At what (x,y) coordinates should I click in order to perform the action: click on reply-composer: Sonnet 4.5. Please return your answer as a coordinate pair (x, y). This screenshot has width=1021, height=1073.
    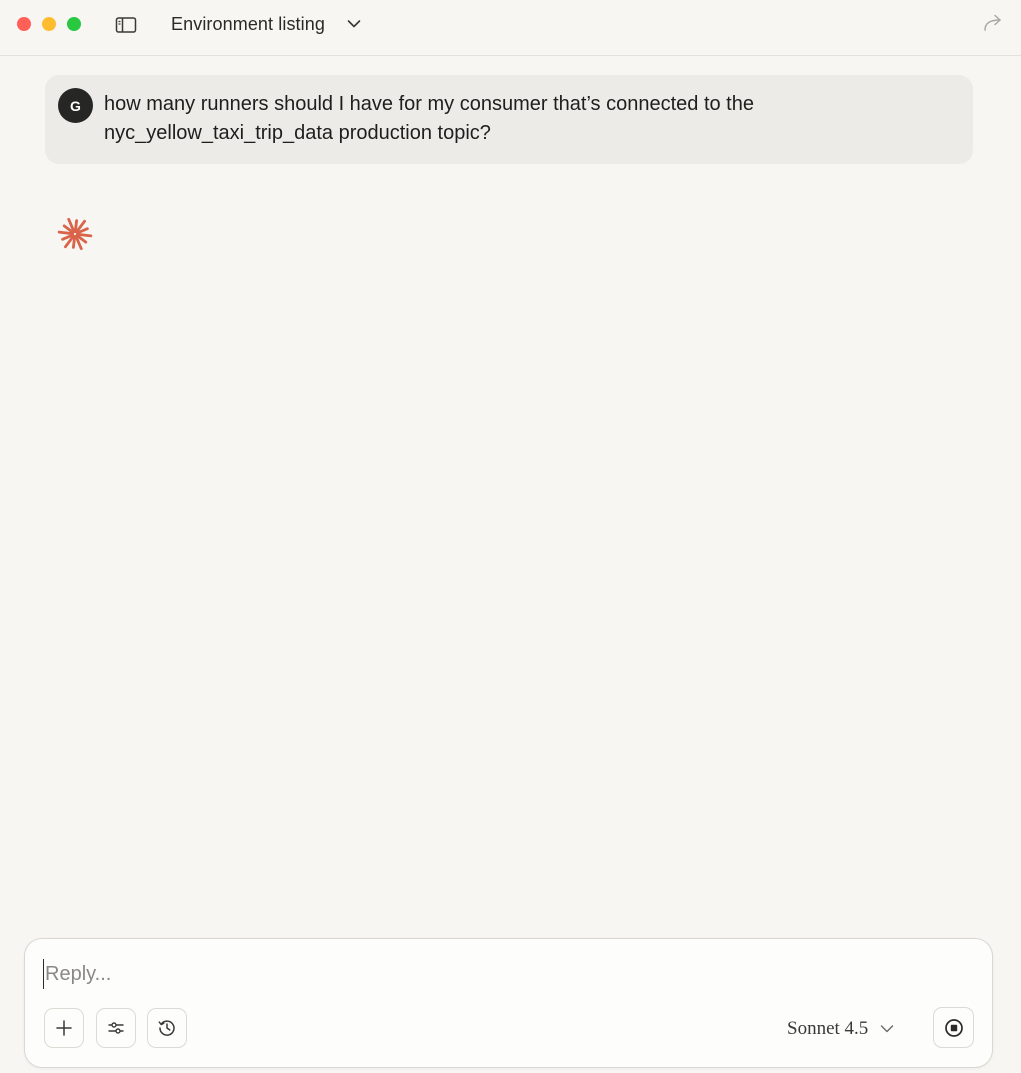
    Looking at the image, I should click on (508, 1003).